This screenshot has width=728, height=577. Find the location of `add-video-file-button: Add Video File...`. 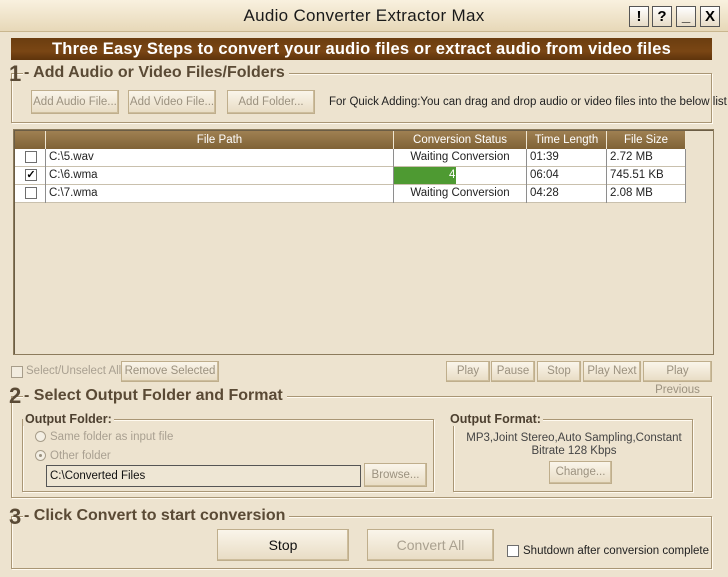

add-video-file-button: Add Video File... is located at coordinates (172, 102).